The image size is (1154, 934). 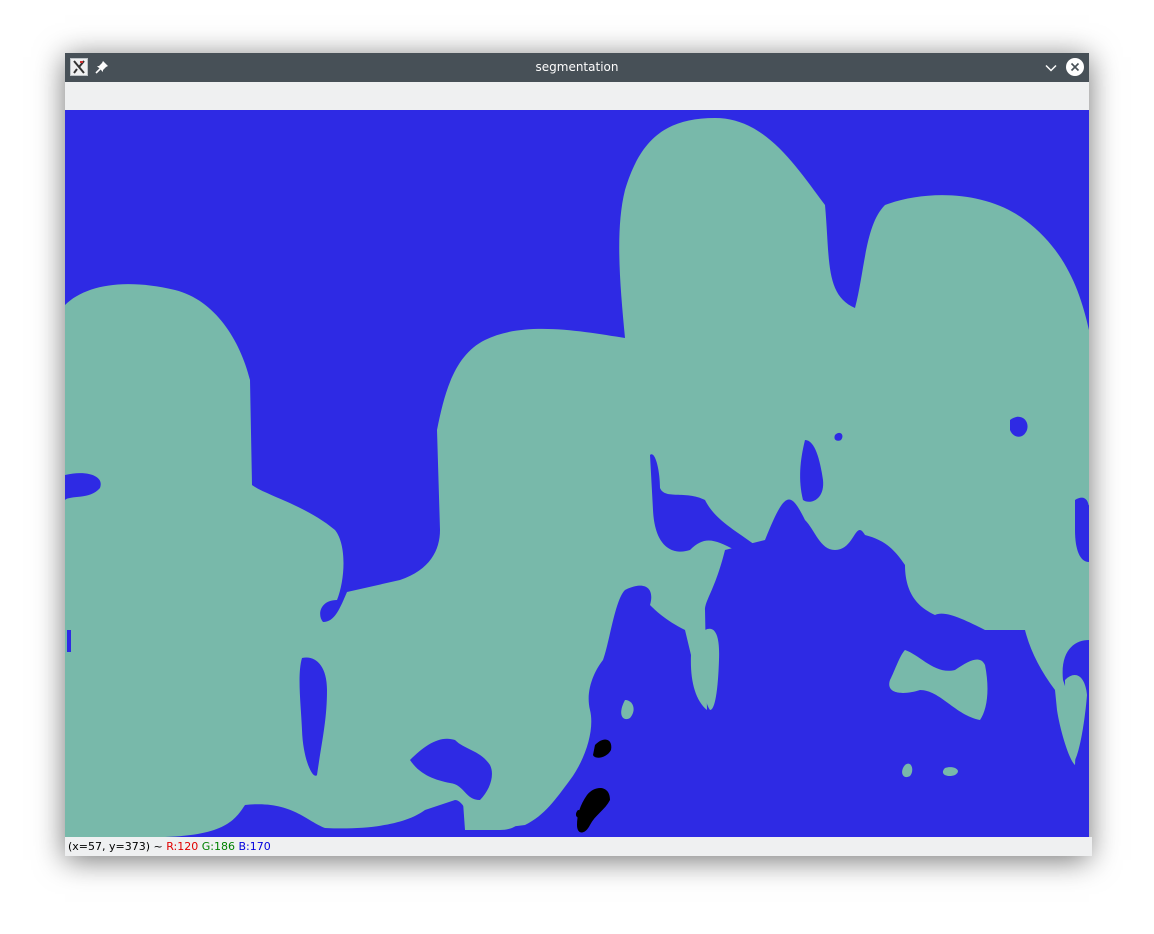 I want to click on close-icon, so click(x=1075, y=67).